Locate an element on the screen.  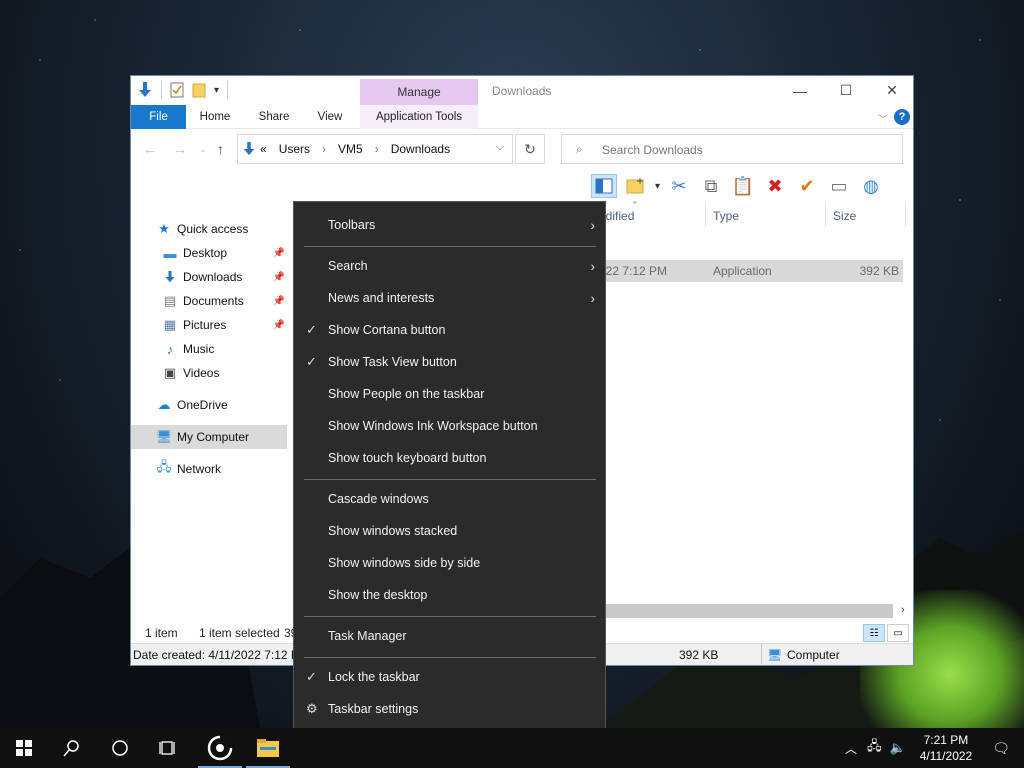
menu-item-search: Search › is located at coordinates (449, 266).